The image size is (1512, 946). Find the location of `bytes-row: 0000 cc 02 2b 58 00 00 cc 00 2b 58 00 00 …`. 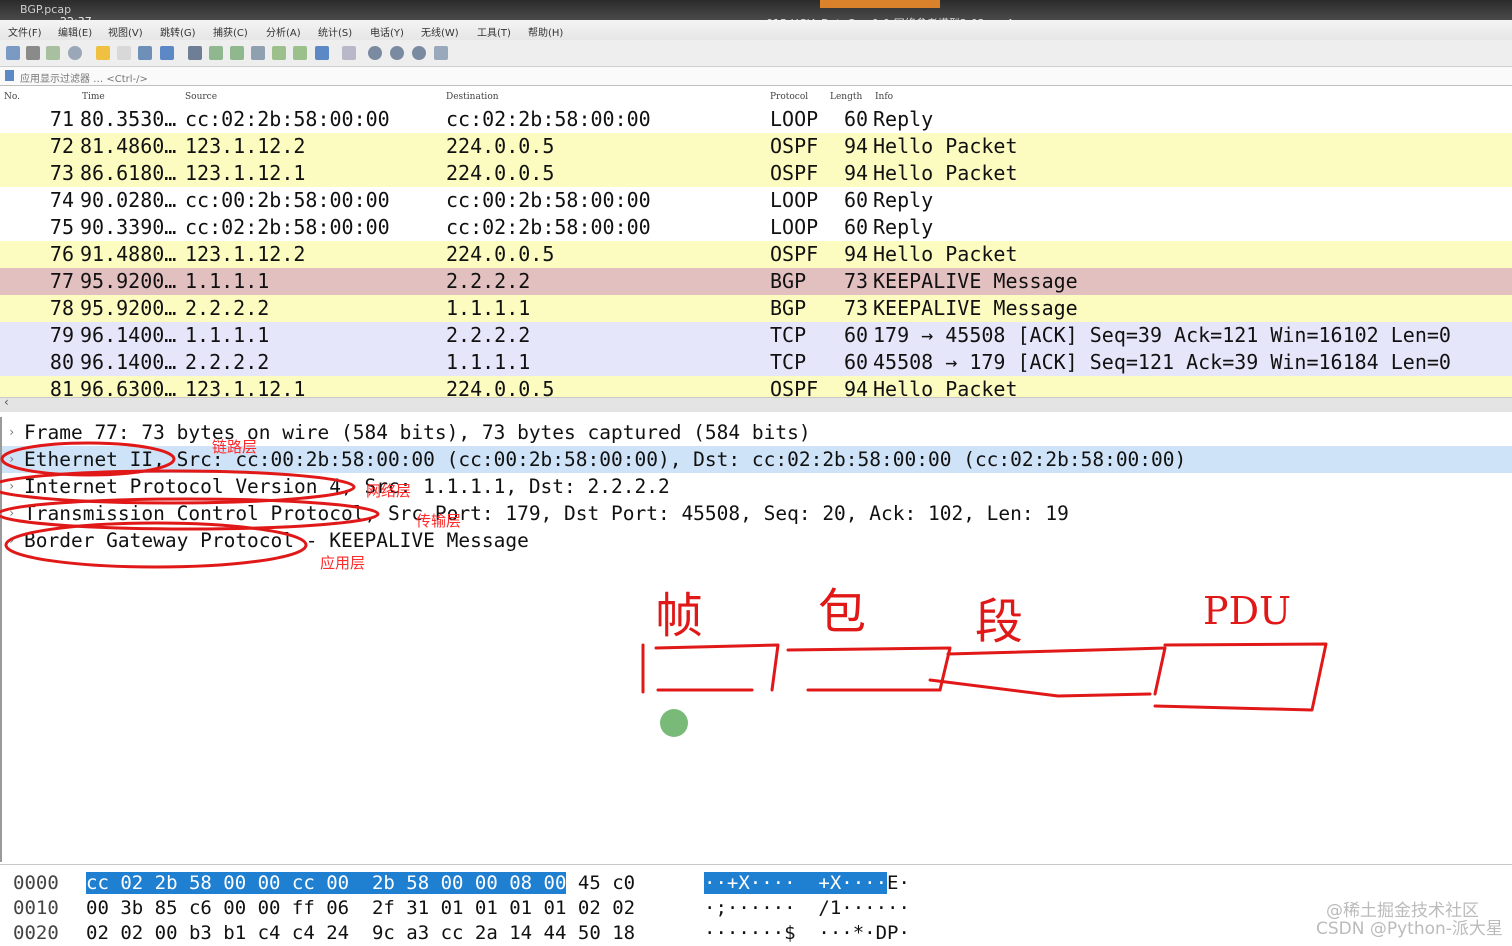

bytes-row: 0000 cc 02 2b 58 00 00 cc 00 2b 58 00 00 … is located at coordinates (756, 883).